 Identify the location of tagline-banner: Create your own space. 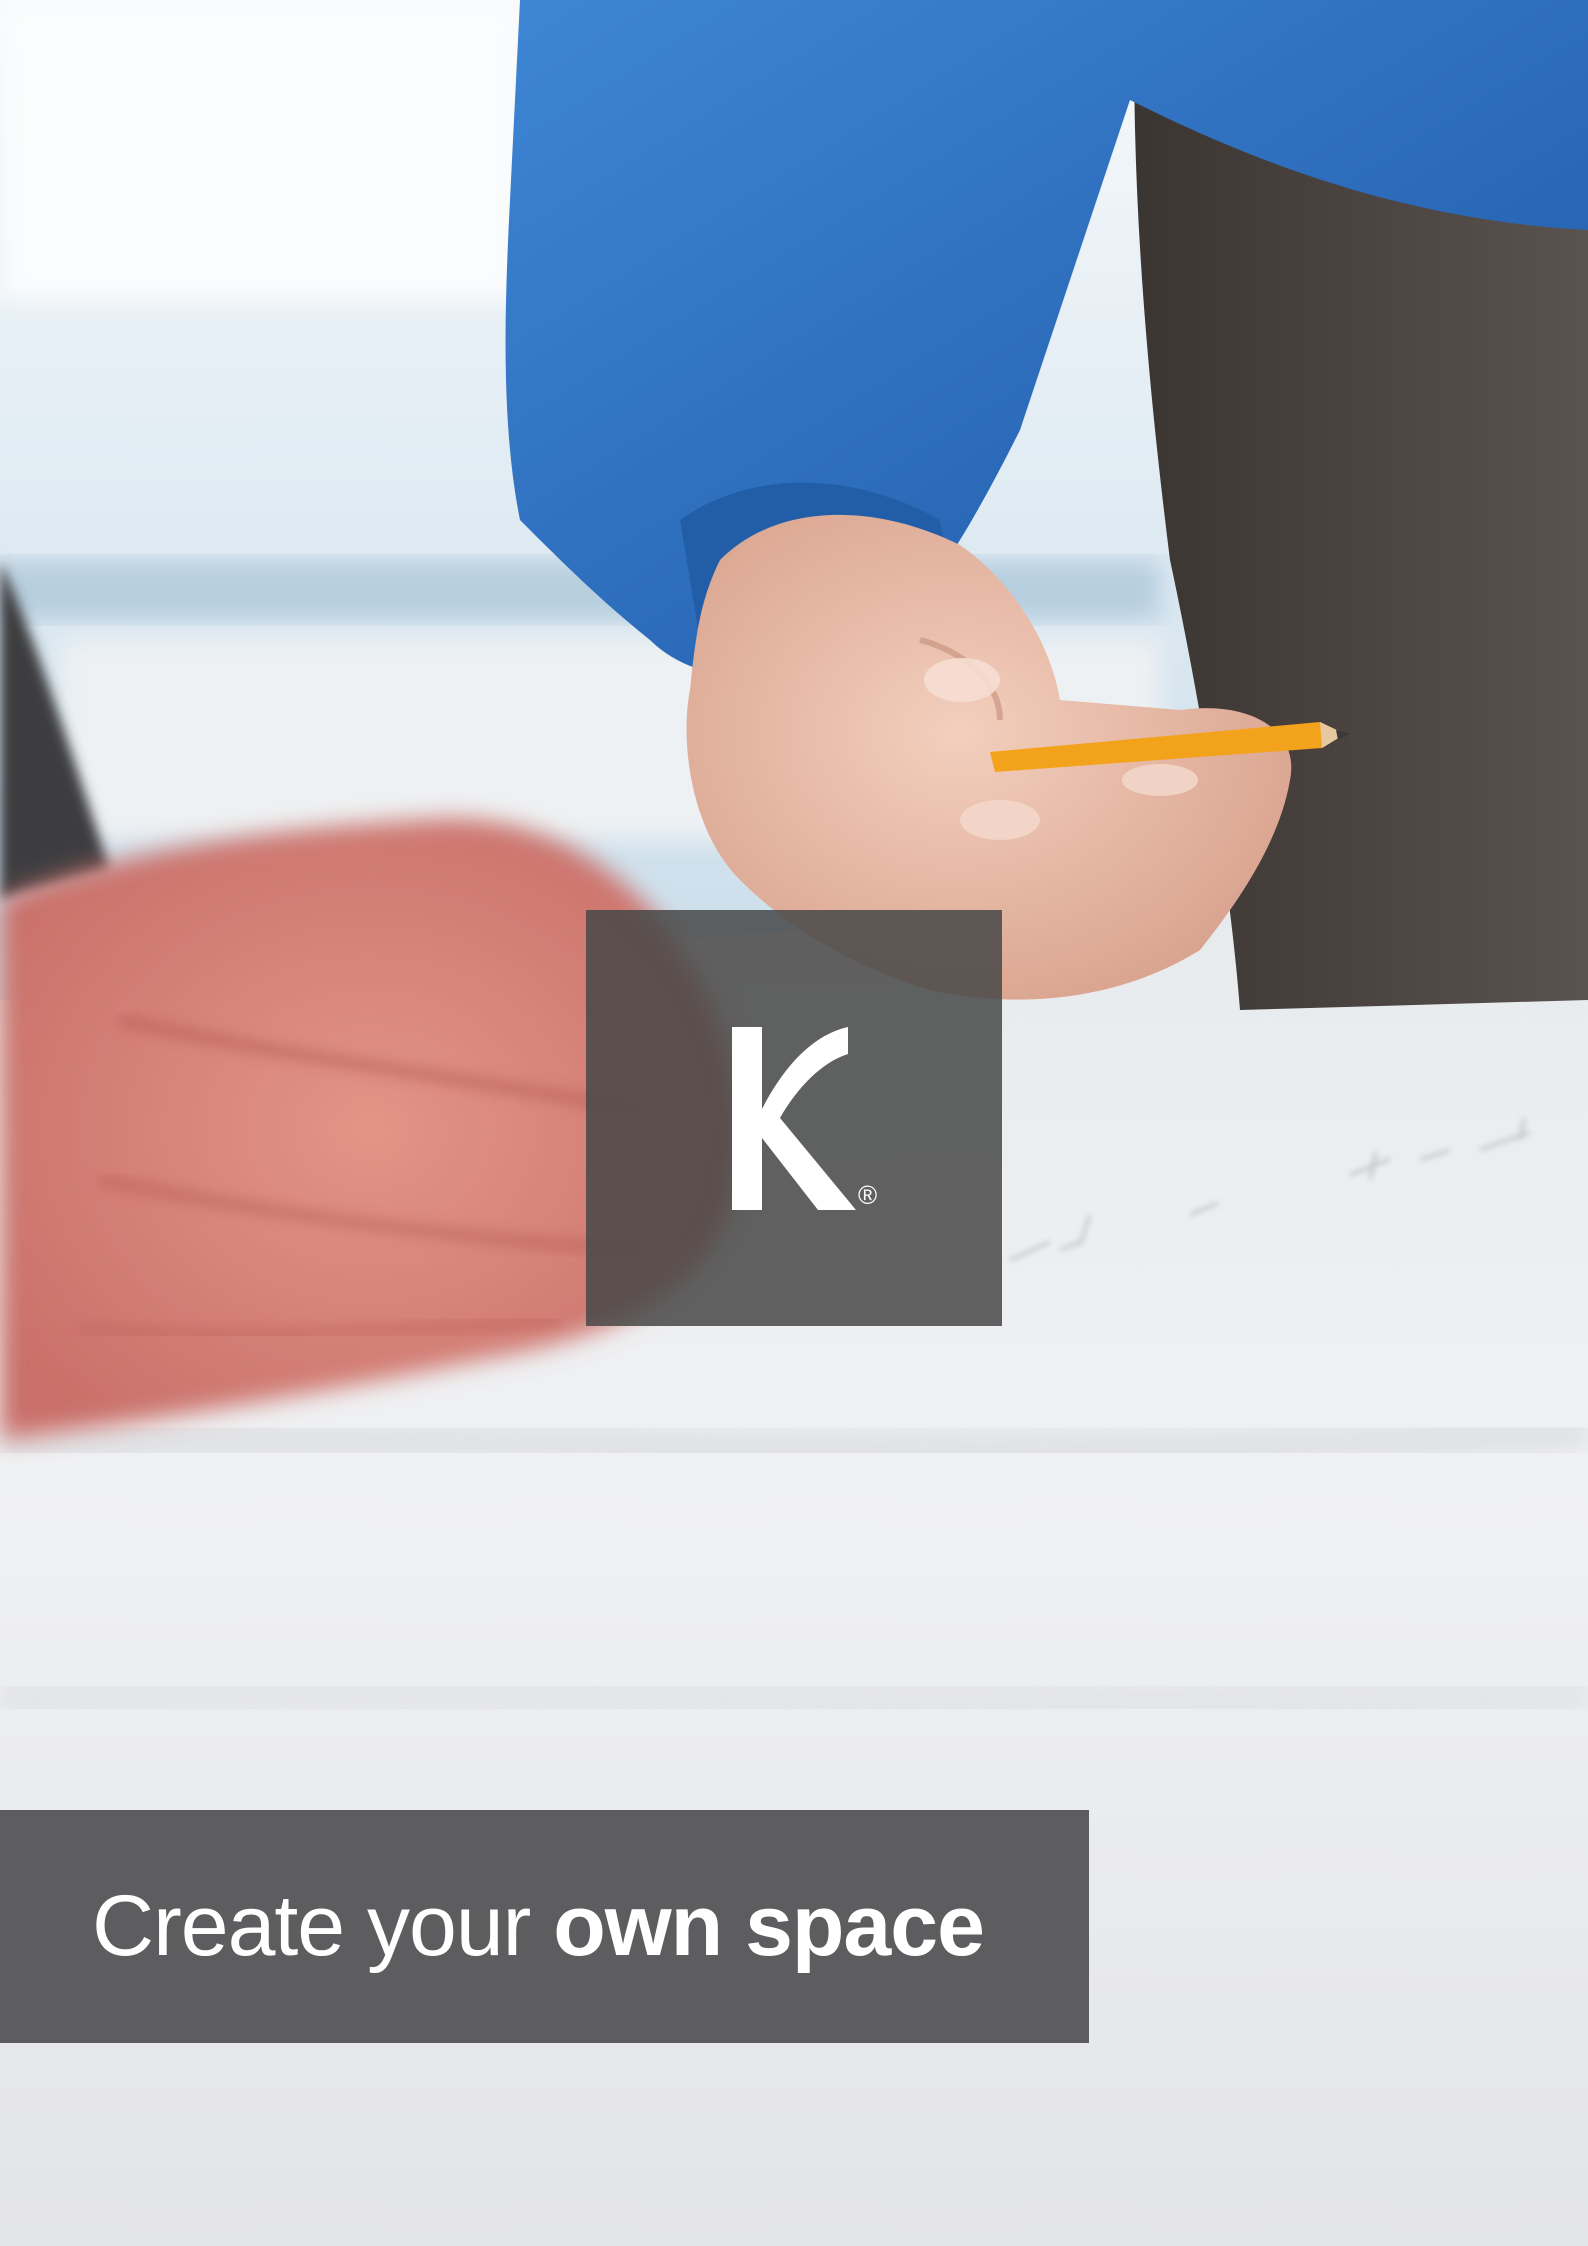
(544, 1926).